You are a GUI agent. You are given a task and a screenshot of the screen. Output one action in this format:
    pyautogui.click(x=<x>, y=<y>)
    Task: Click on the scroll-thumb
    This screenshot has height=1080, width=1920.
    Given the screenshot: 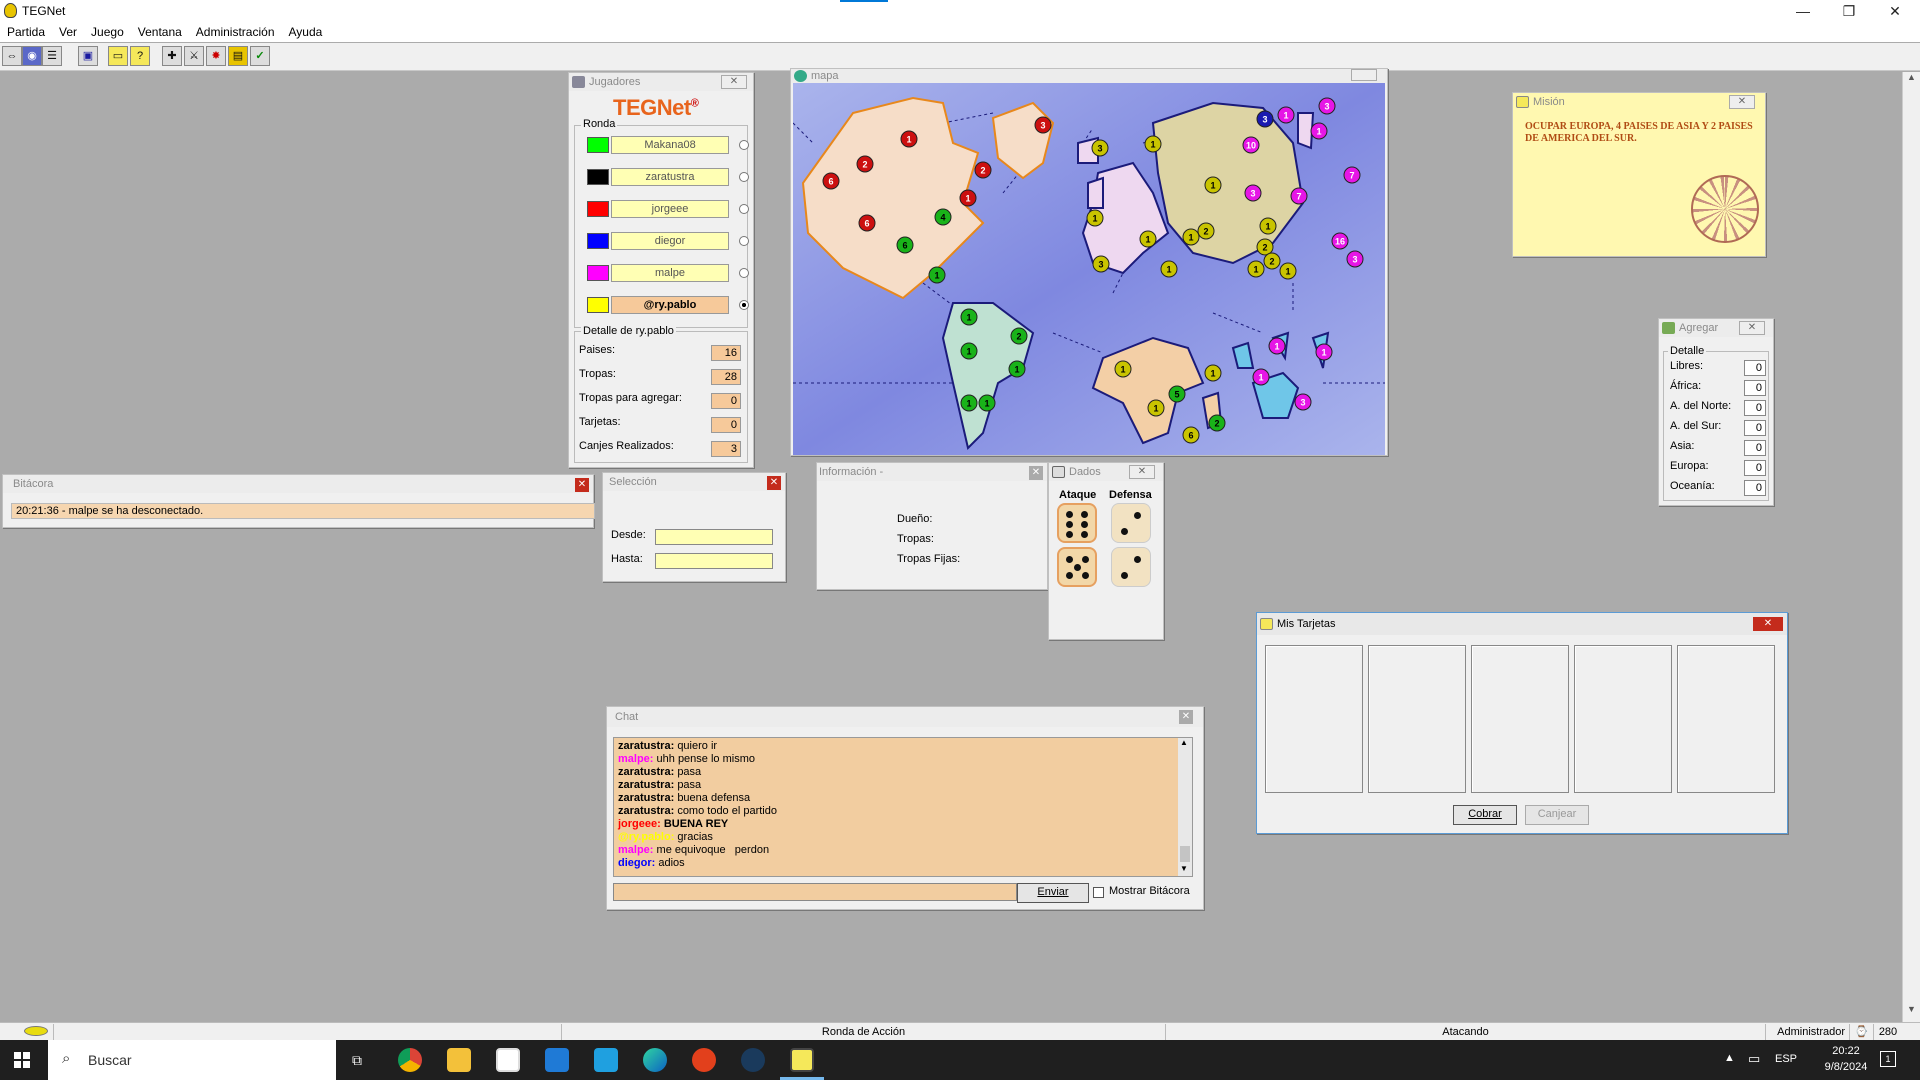 What is the action you would take?
    pyautogui.click(x=1185, y=854)
    